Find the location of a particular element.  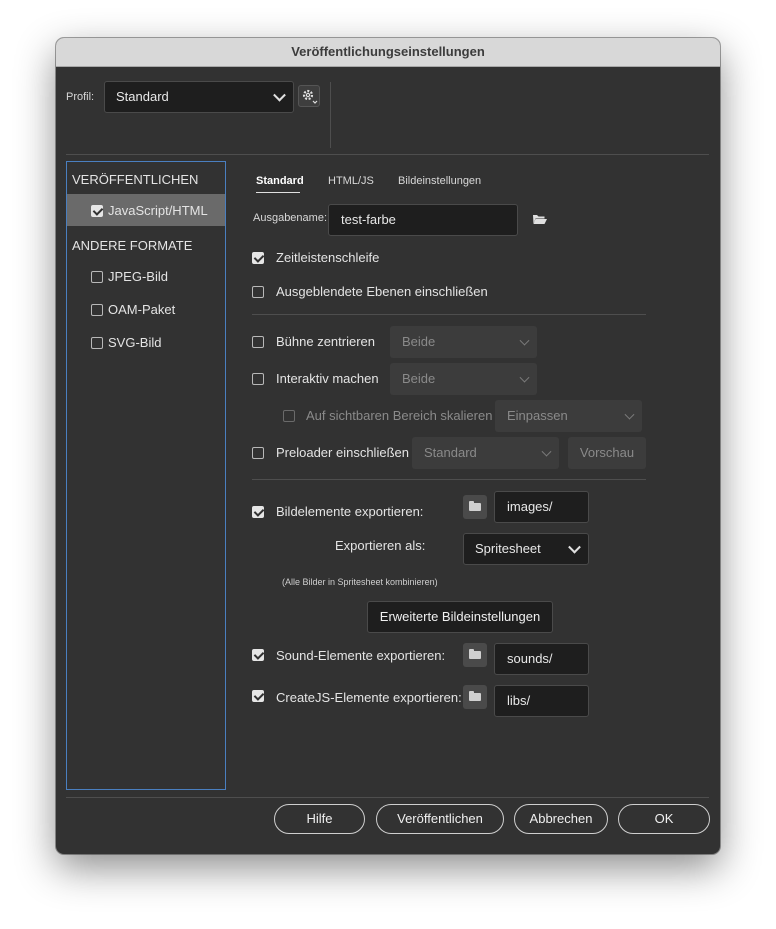

preloader-label: Preloader einschließen is located at coordinates (342, 452).